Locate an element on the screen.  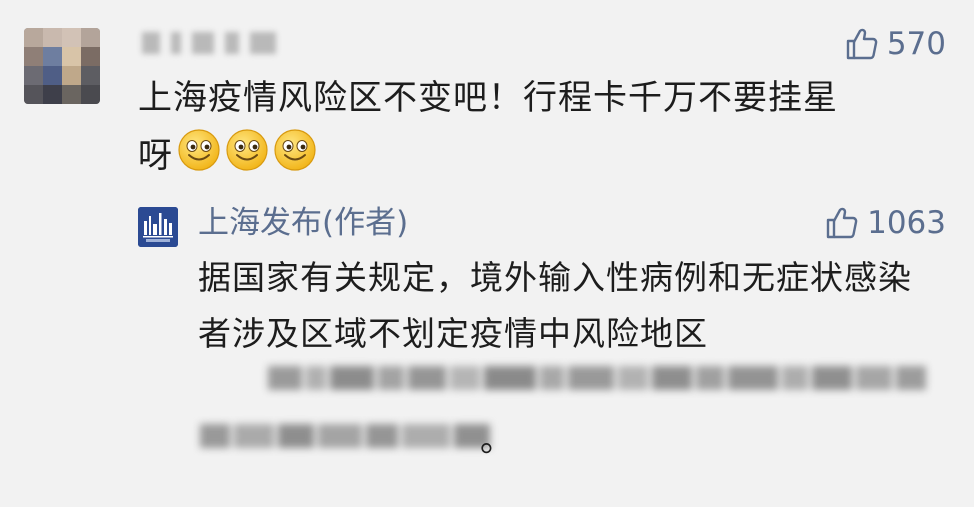
reply-like-button: 1063 is located at coordinates (885, 223).